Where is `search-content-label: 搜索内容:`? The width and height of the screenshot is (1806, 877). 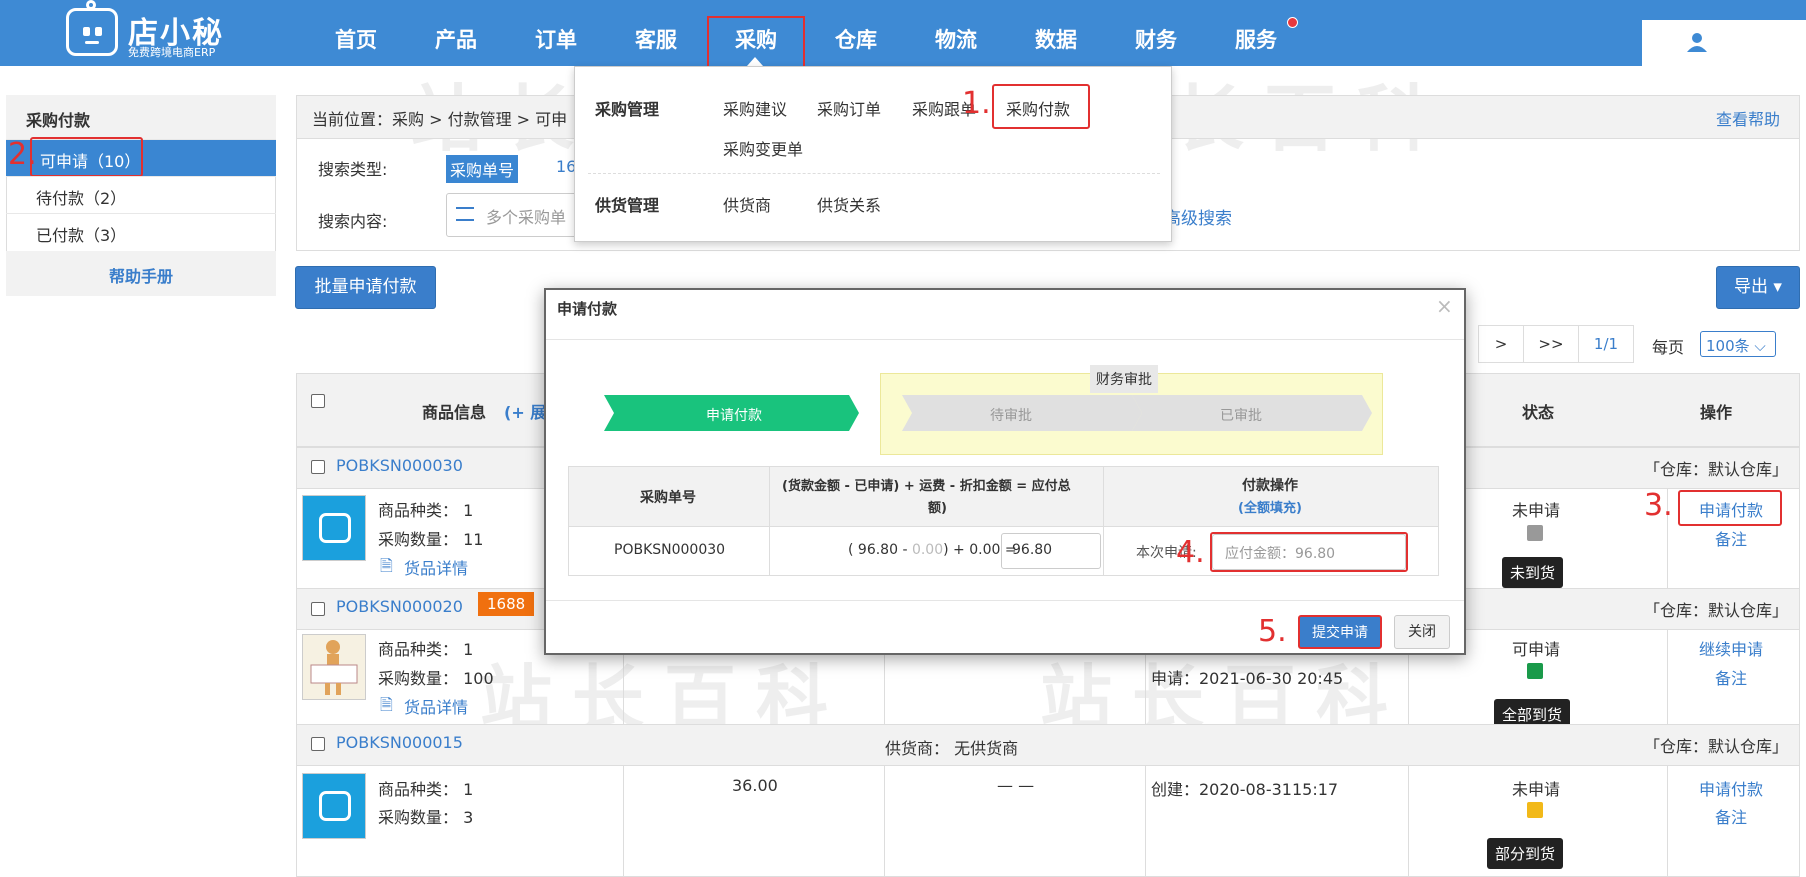
search-content-label: 搜索内容: is located at coordinates (353, 221).